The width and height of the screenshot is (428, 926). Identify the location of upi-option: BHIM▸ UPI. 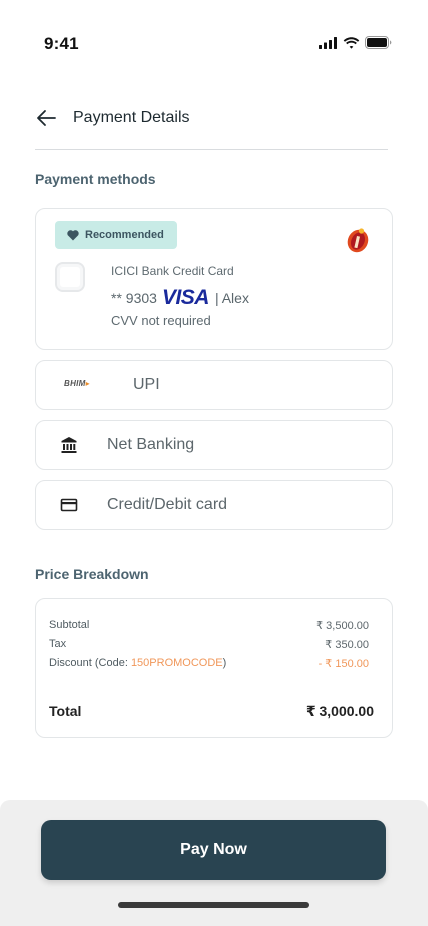
(214, 385).